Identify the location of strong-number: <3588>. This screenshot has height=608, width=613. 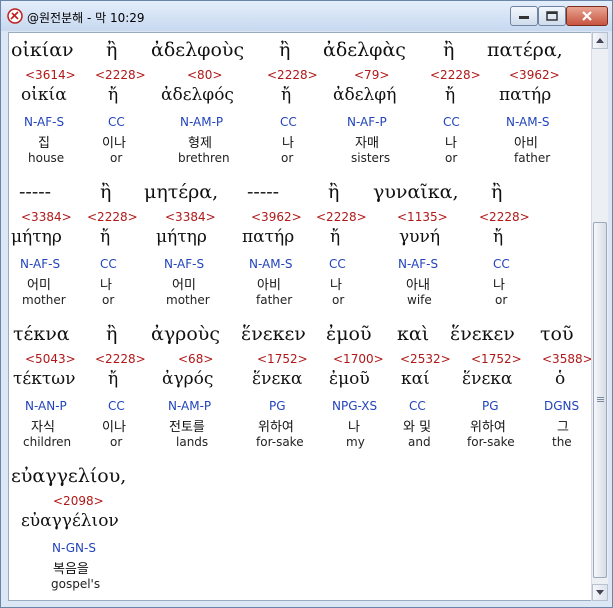
(567, 359).